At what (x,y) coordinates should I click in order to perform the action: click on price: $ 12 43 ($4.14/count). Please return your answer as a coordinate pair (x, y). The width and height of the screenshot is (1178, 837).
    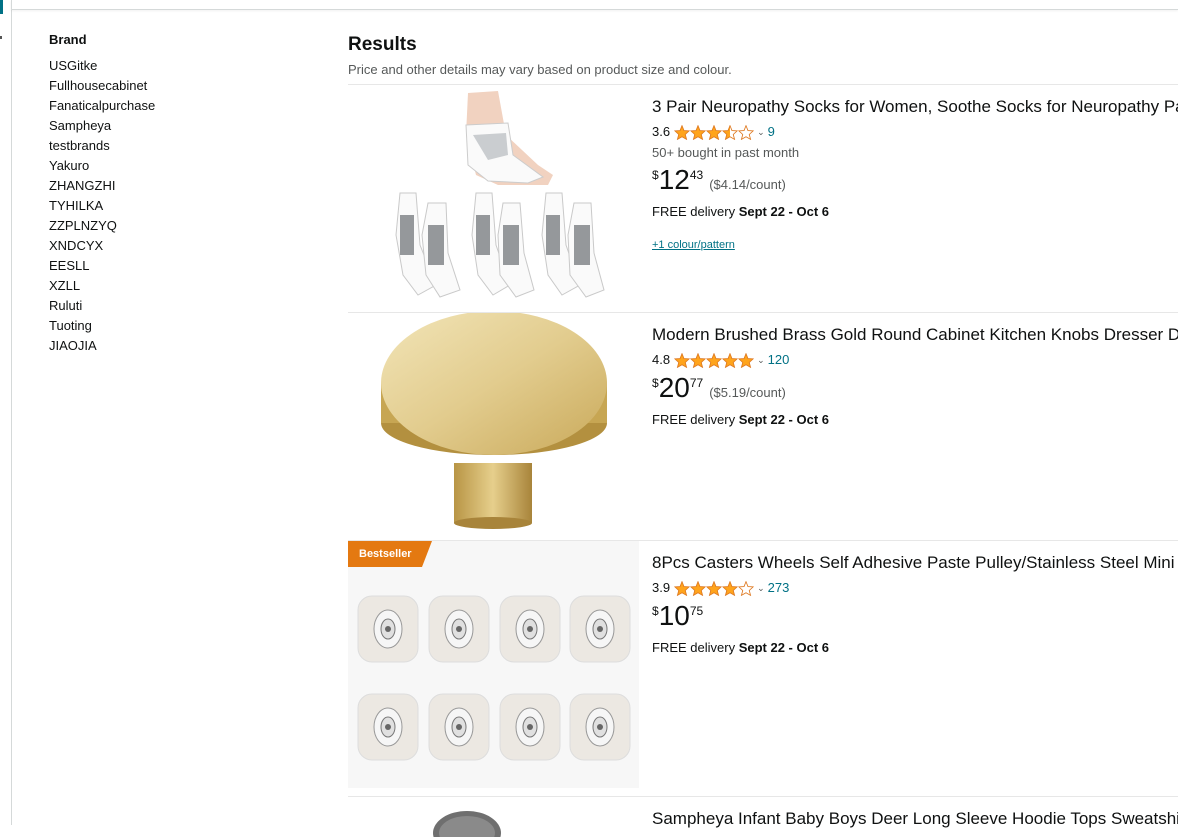
    Looking at the image, I should click on (915, 180).